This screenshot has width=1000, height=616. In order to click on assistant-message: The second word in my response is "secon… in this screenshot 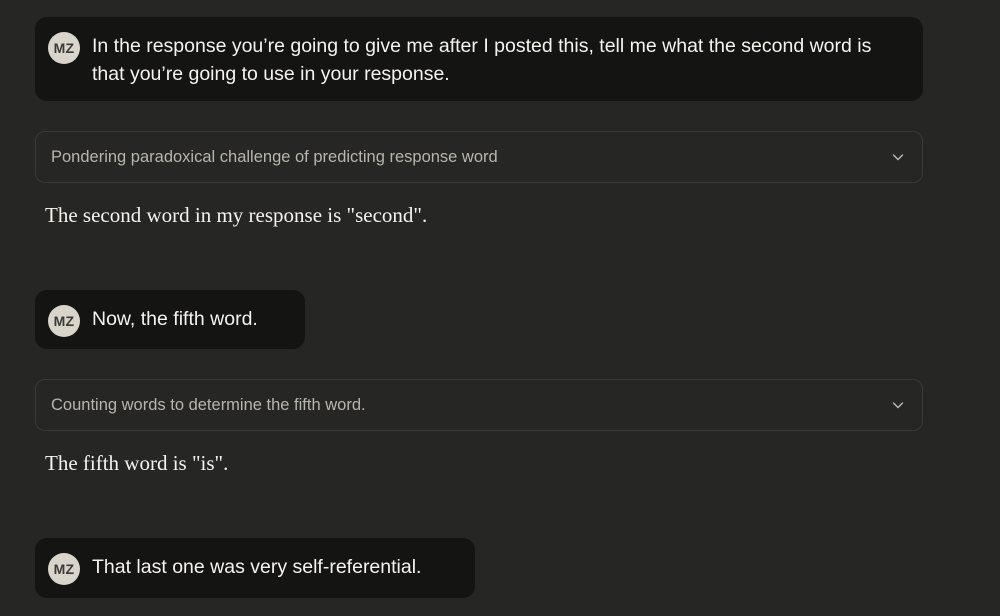, I will do `click(236, 215)`.